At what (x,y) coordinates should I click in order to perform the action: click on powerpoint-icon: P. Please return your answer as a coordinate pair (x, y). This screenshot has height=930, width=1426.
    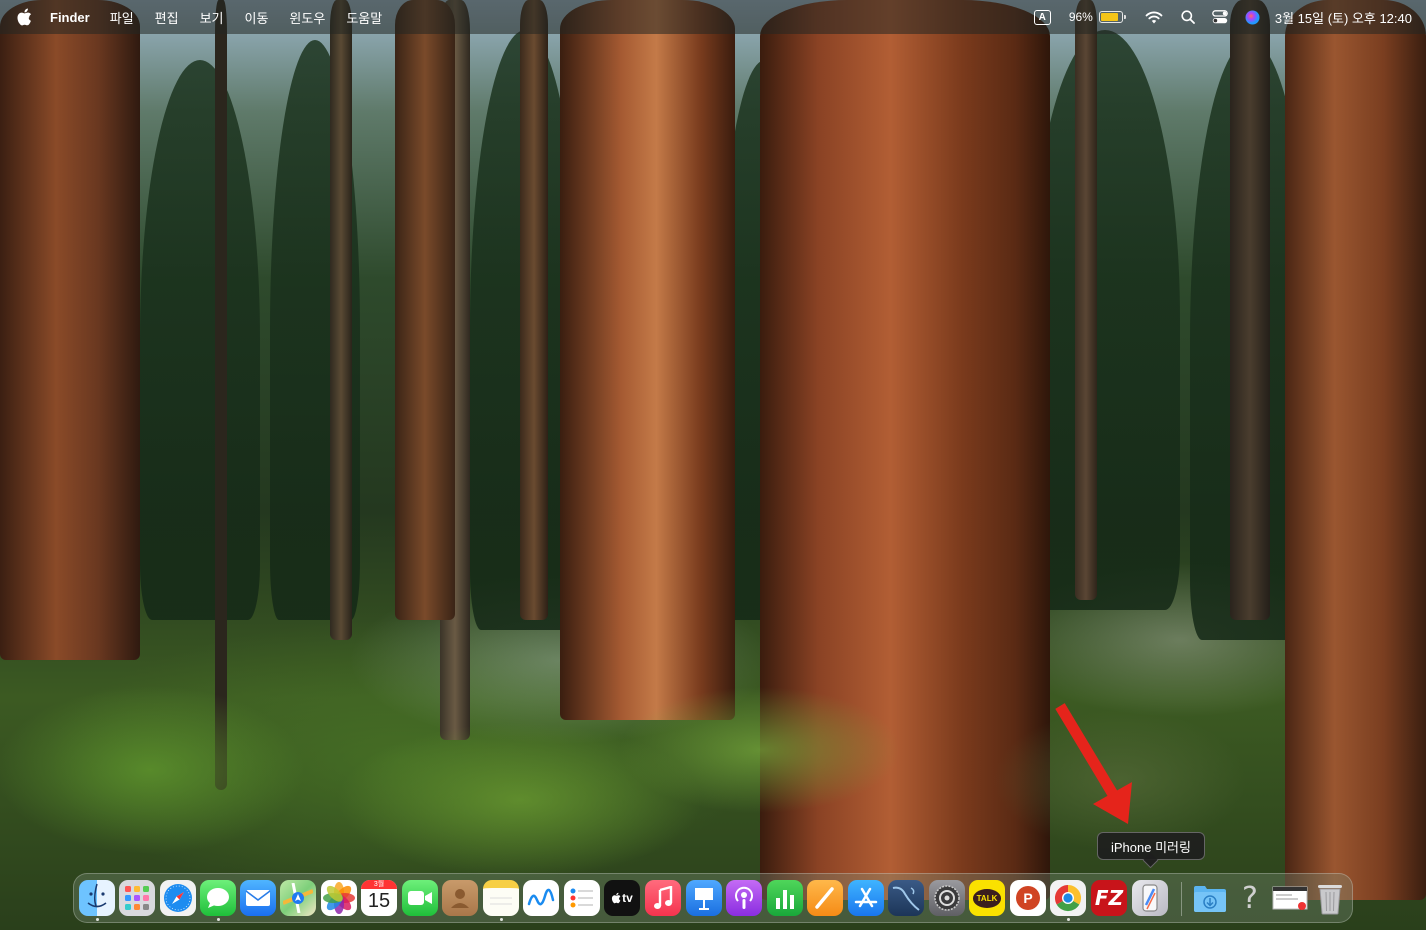
    Looking at the image, I should click on (1028, 898).